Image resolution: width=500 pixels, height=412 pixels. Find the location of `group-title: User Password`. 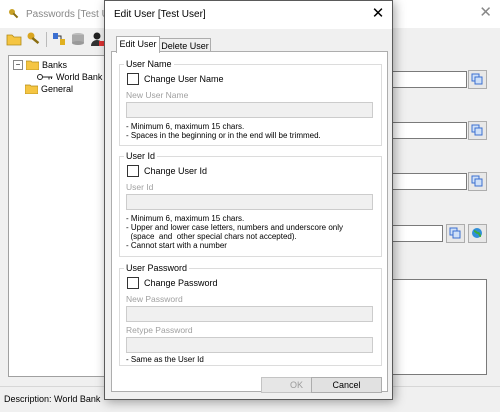

group-title: User Password is located at coordinates (157, 268).